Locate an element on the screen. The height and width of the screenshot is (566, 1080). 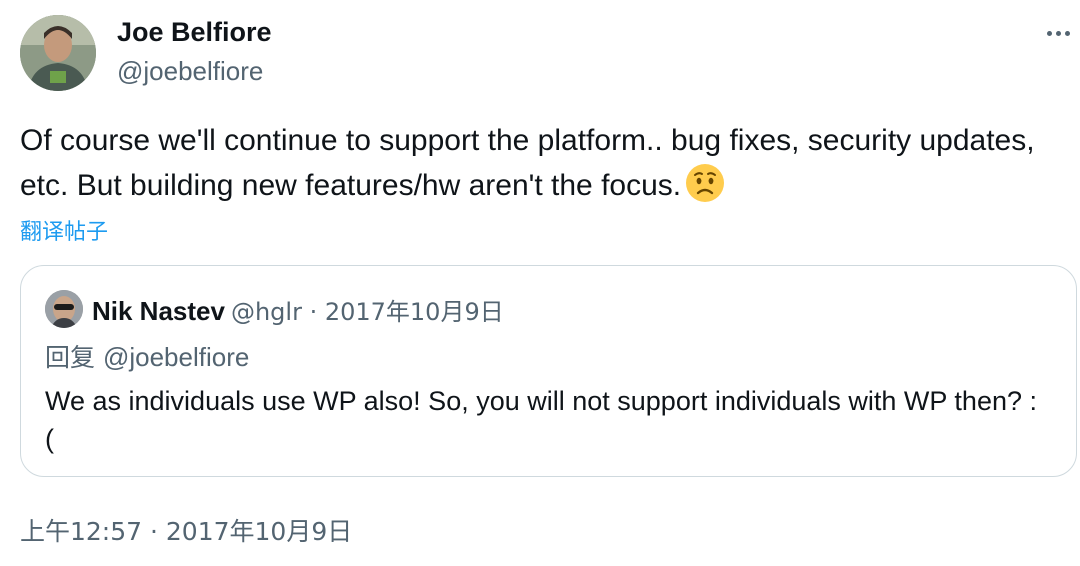
quoted-author-avatar is located at coordinates (64, 309).